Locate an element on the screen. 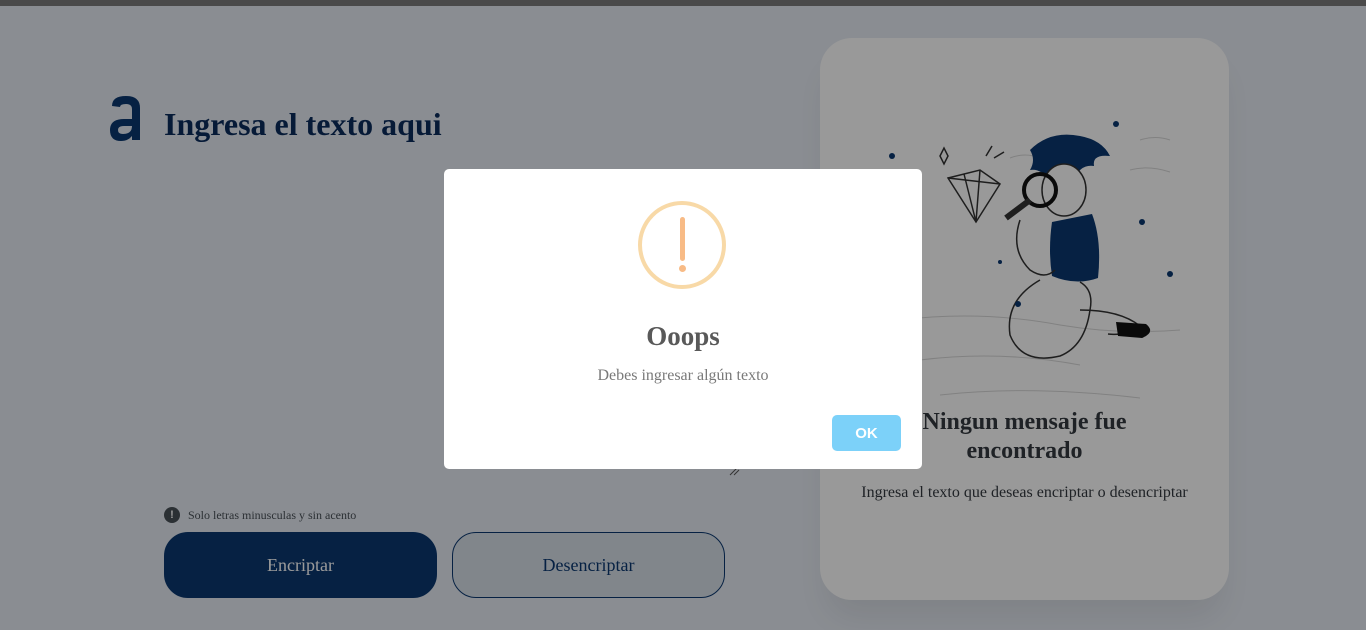 Image resolution: width=1366 pixels, height=630 pixels. alert-title: Ooops is located at coordinates (683, 336).